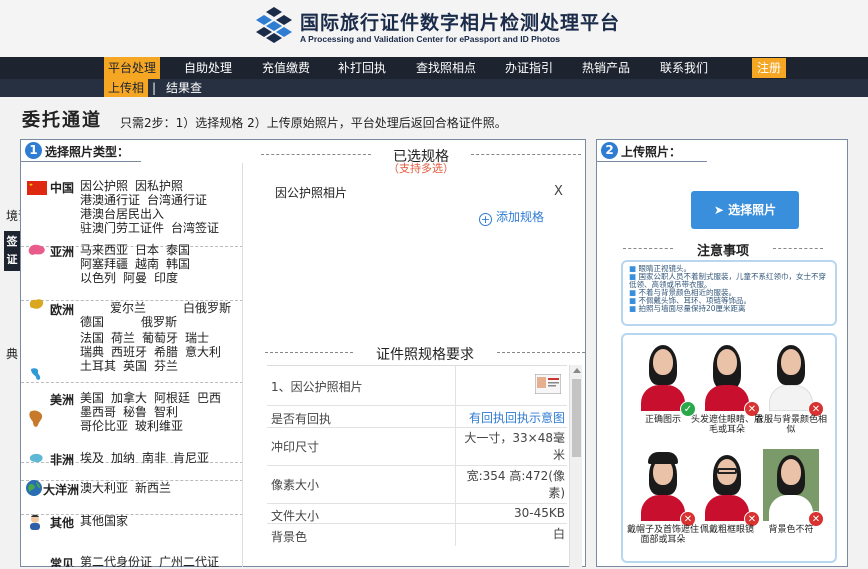 The width and height of the screenshot is (868, 569). Describe the element at coordinates (36, 418) in the screenshot. I see `africa-map-icon` at that location.